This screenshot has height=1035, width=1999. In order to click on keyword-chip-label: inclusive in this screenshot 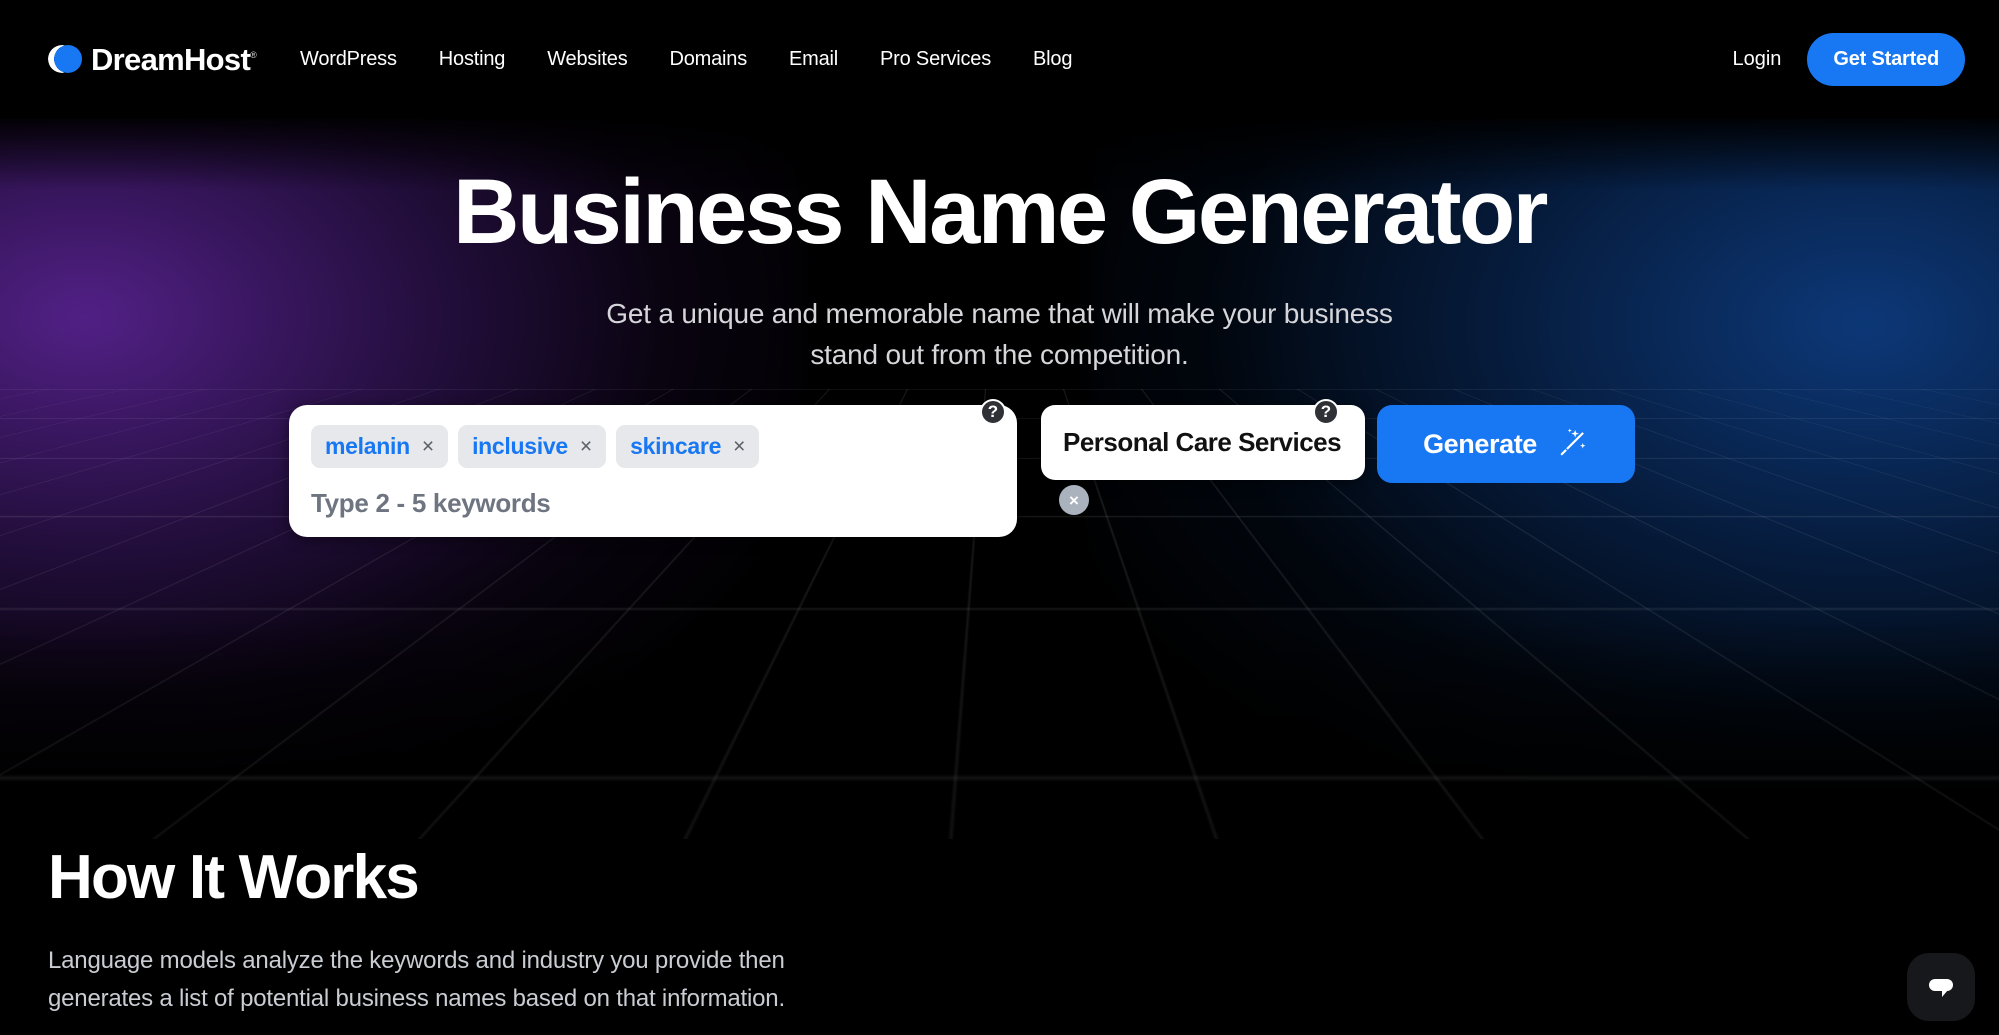, I will do `click(520, 446)`.